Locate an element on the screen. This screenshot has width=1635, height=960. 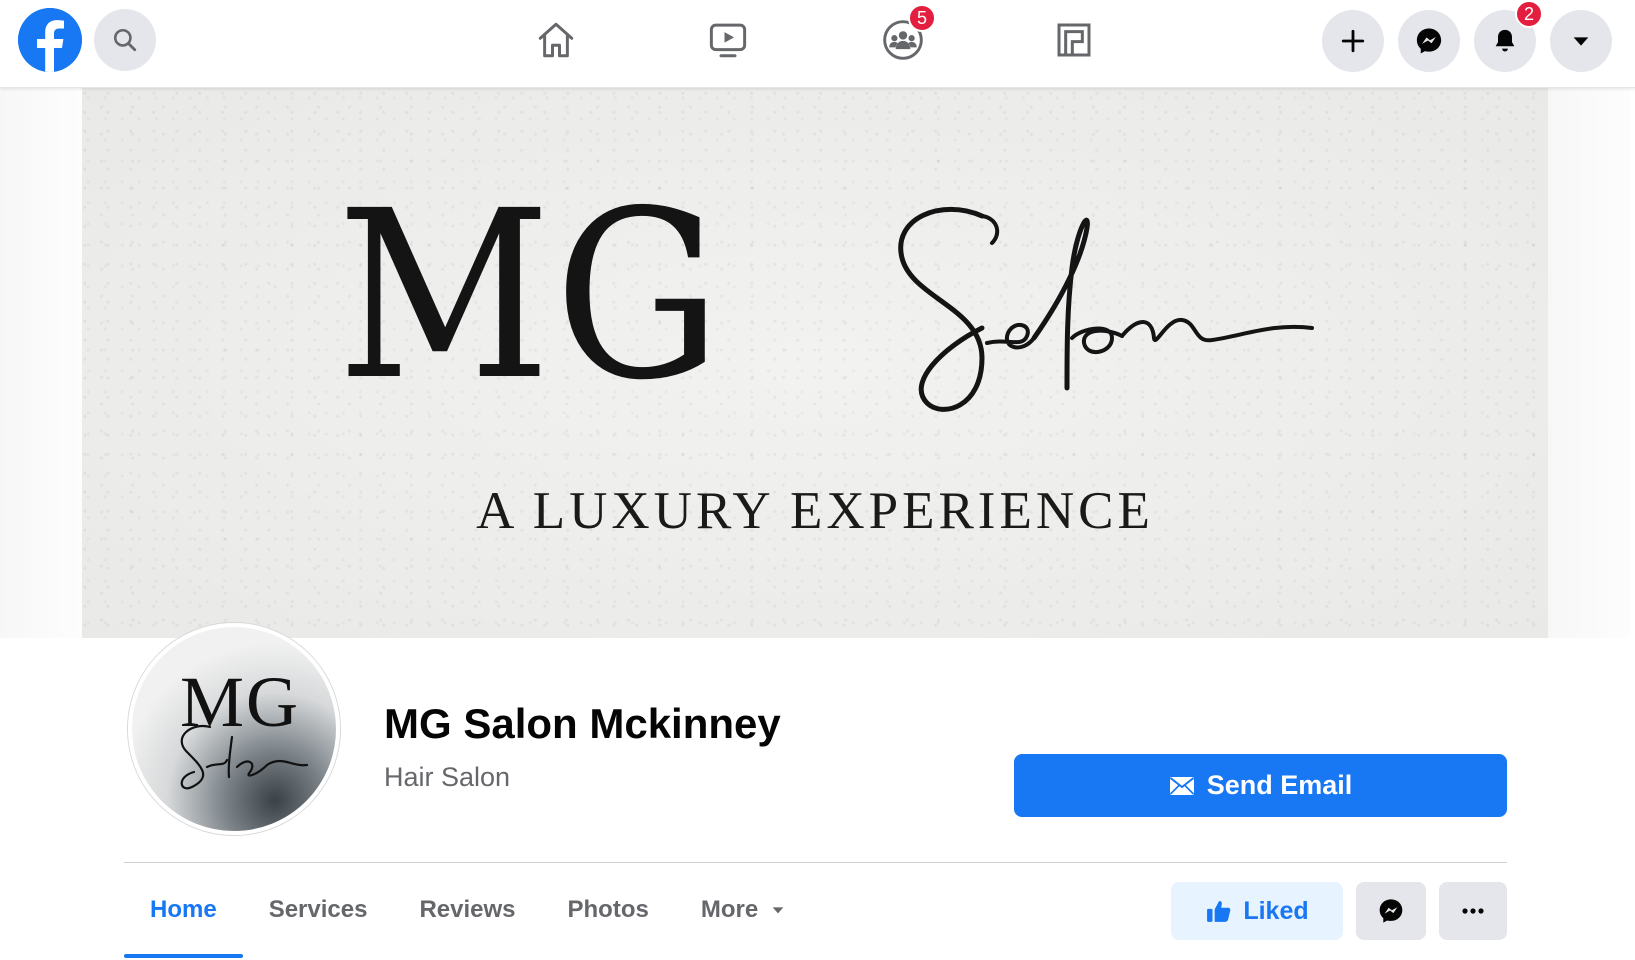
notifications-badge: 2 is located at coordinates (1529, 14).